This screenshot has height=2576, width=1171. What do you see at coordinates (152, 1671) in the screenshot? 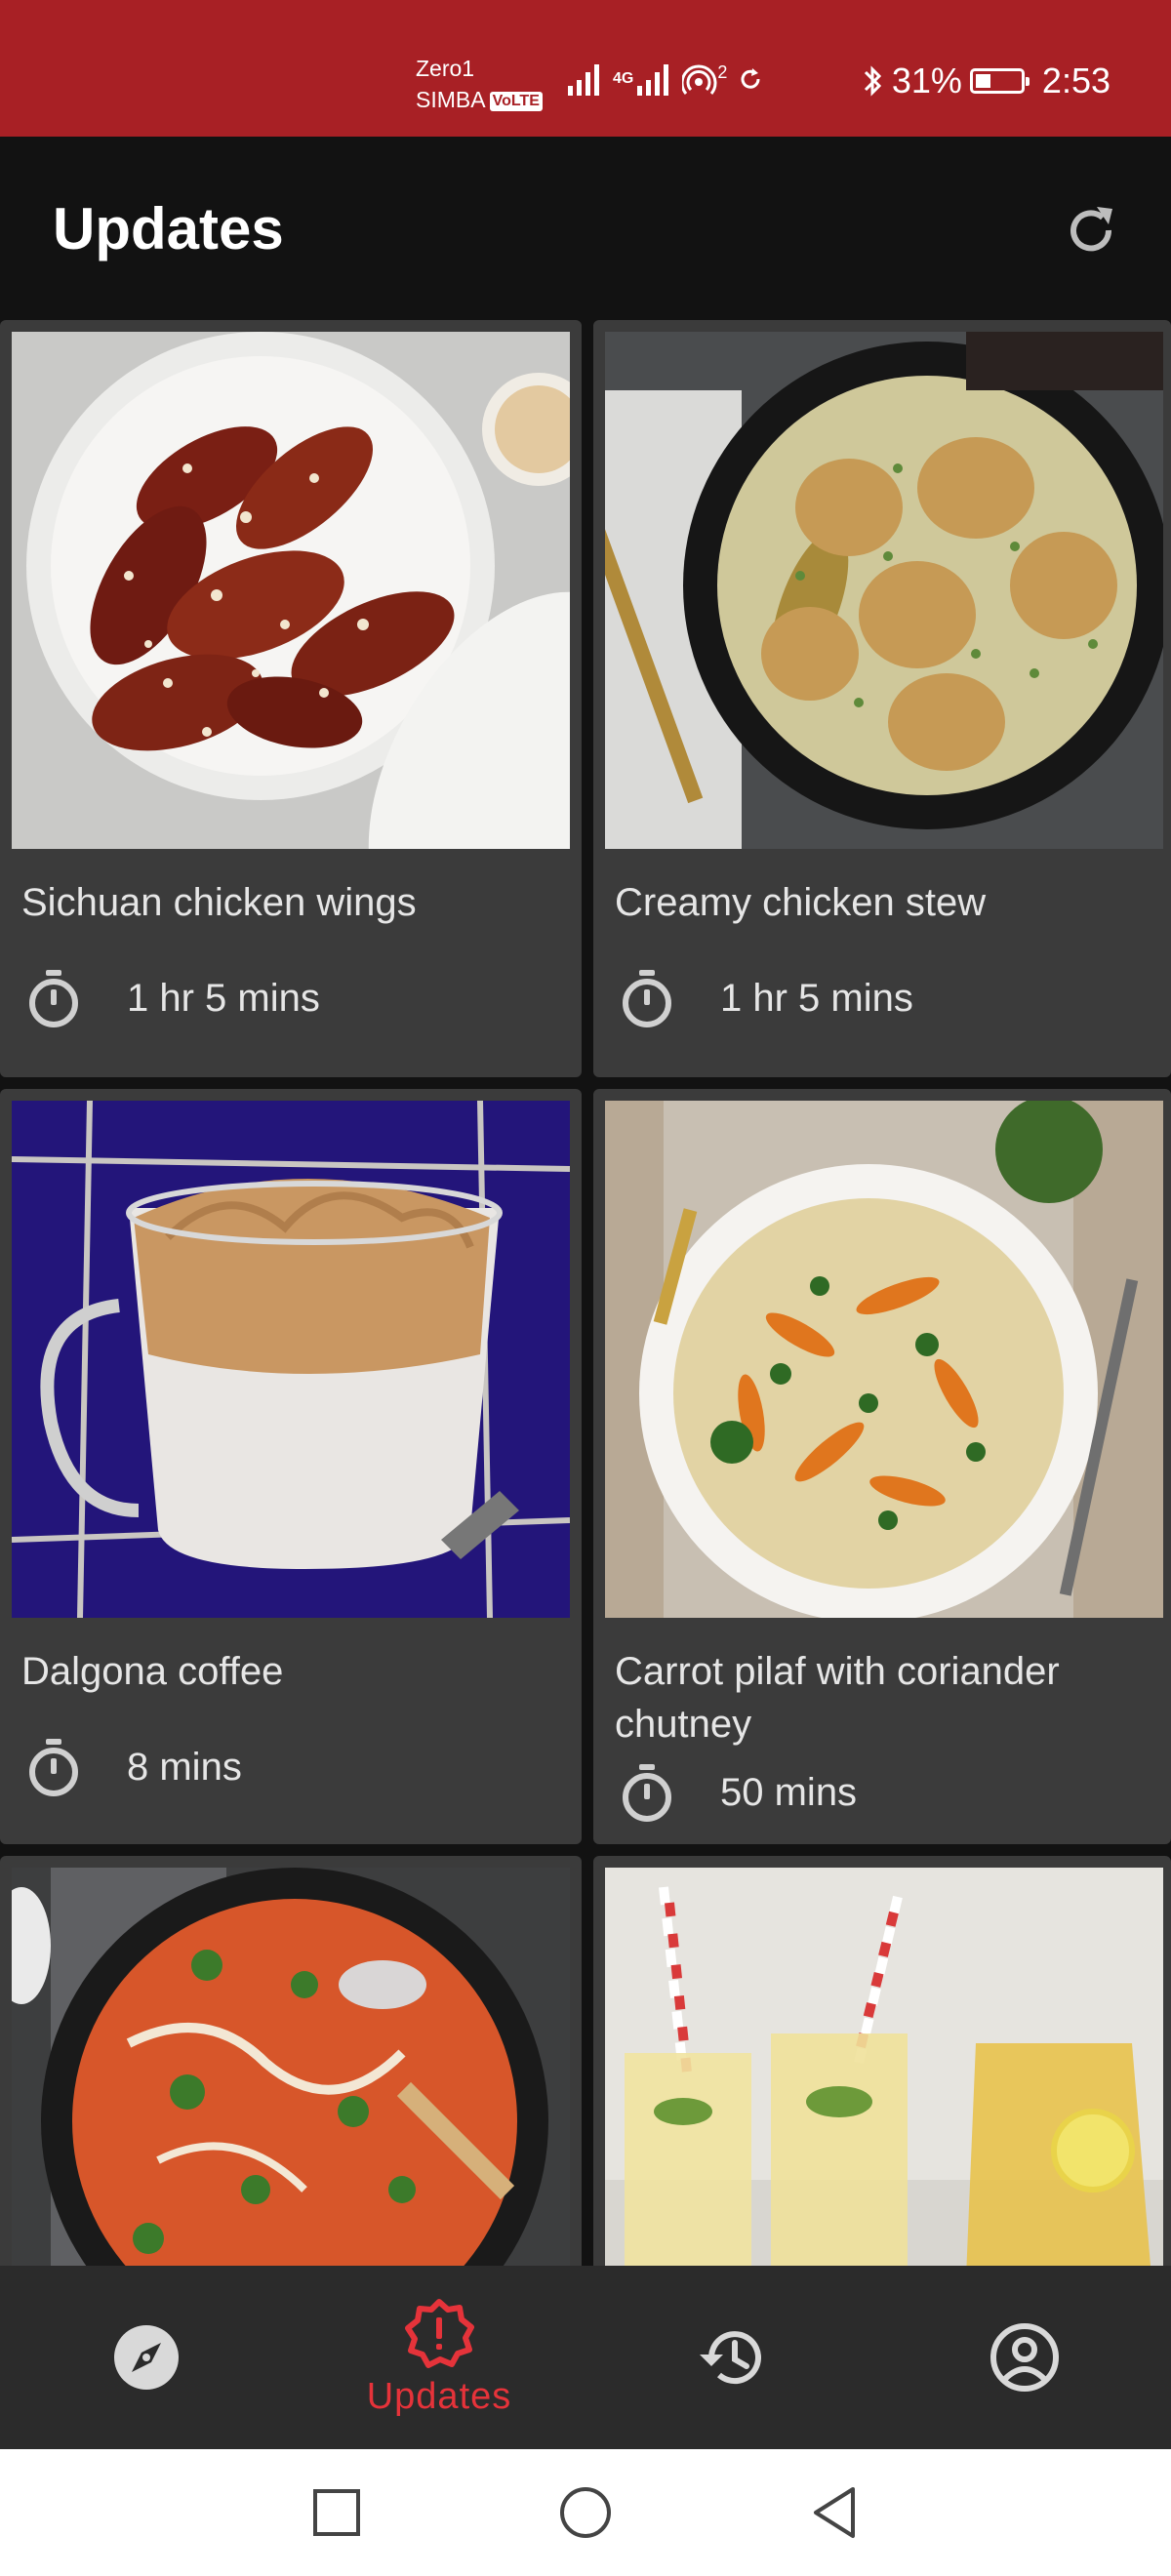
I see `recipe-title: Dalgona coffee` at bounding box center [152, 1671].